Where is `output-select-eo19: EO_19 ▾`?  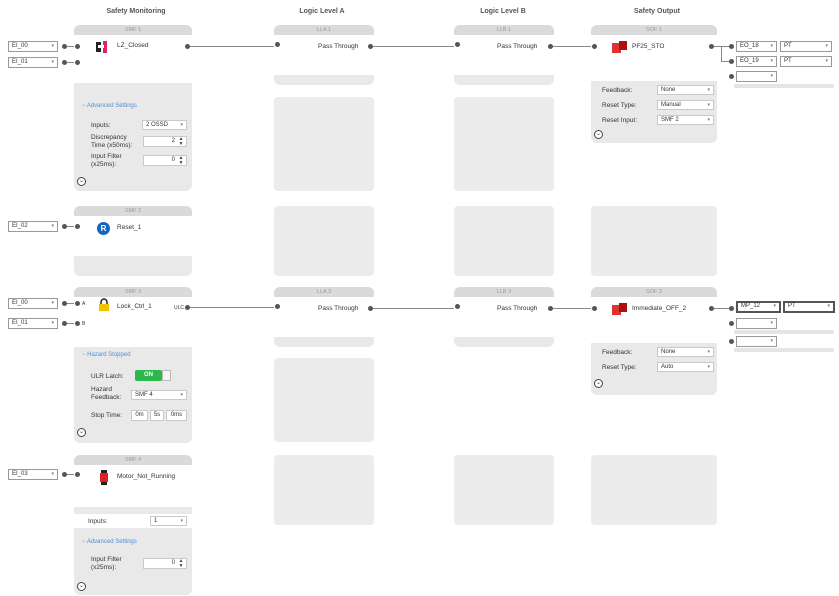 output-select-eo19: EO_19 ▾ is located at coordinates (756, 61).